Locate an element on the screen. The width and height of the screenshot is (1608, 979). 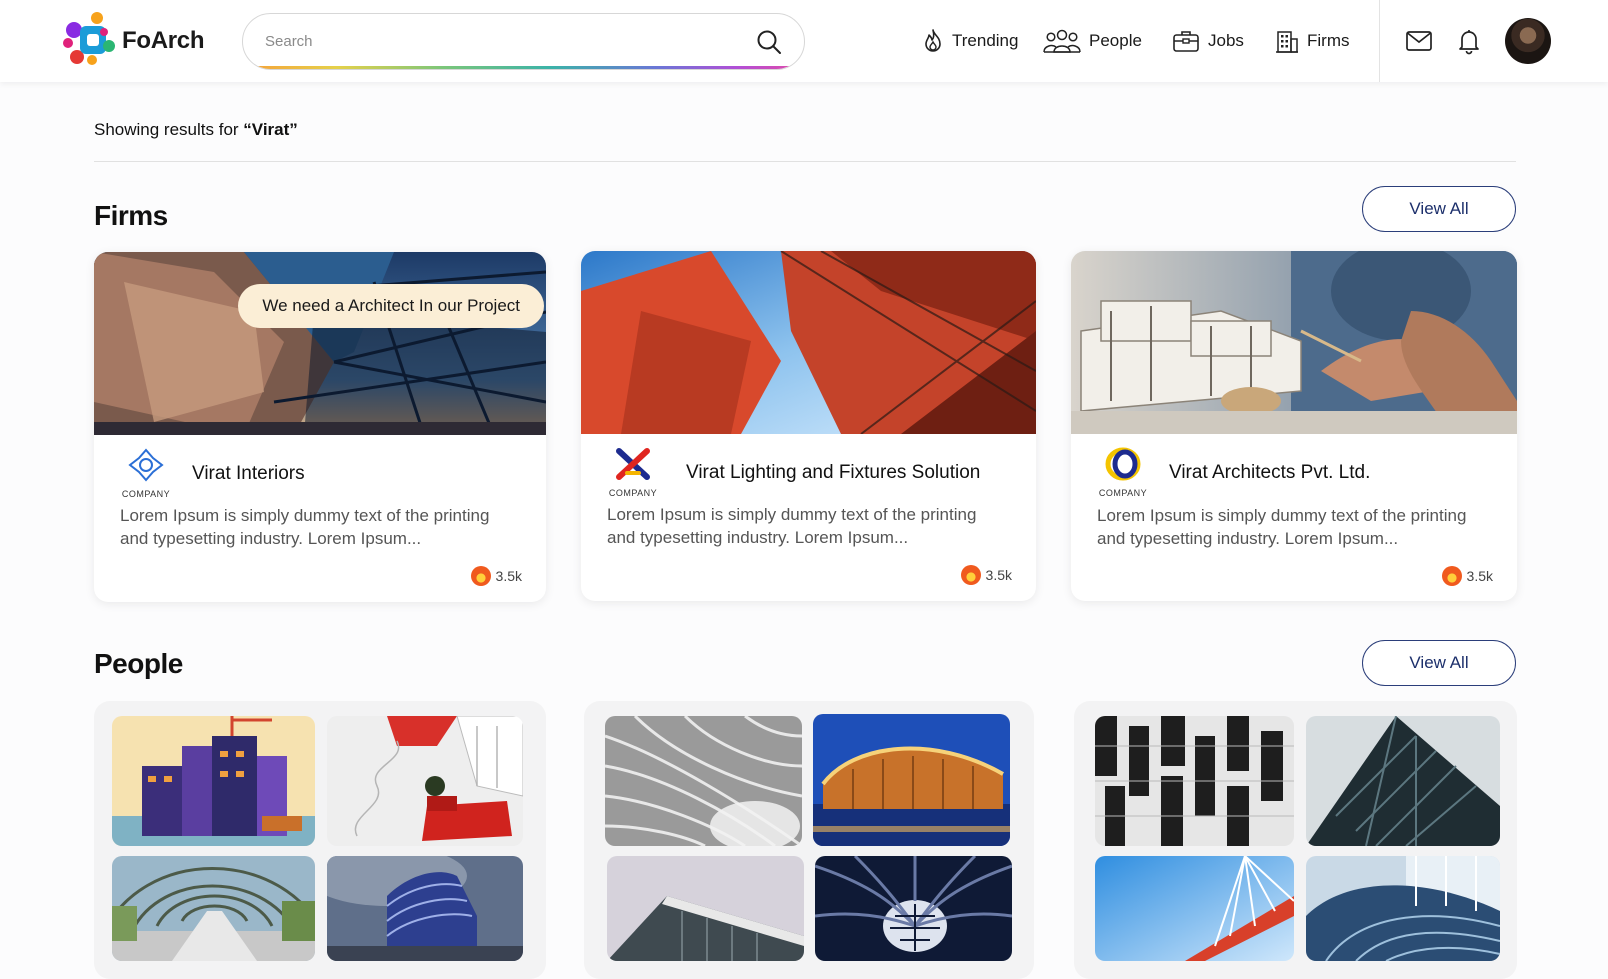
results-divider is located at coordinates (805, 161).